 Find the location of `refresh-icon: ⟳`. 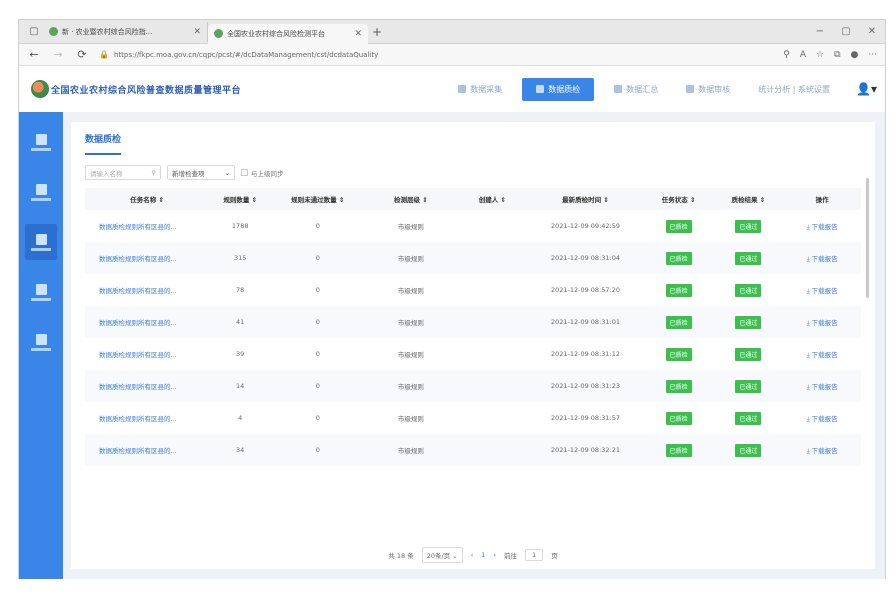

refresh-icon: ⟳ is located at coordinates (82, 54).